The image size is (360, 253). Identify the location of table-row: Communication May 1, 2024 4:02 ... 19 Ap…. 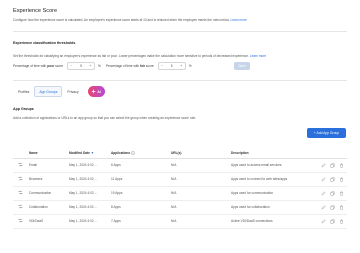
(180, 193).